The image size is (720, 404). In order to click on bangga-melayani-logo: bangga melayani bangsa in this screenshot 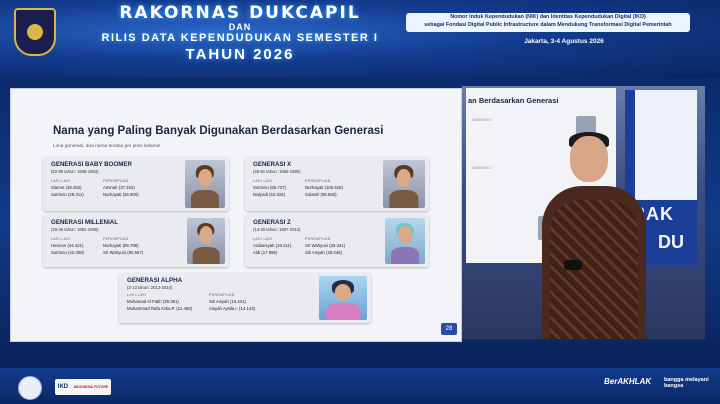, I will do `click(686, 383)`.